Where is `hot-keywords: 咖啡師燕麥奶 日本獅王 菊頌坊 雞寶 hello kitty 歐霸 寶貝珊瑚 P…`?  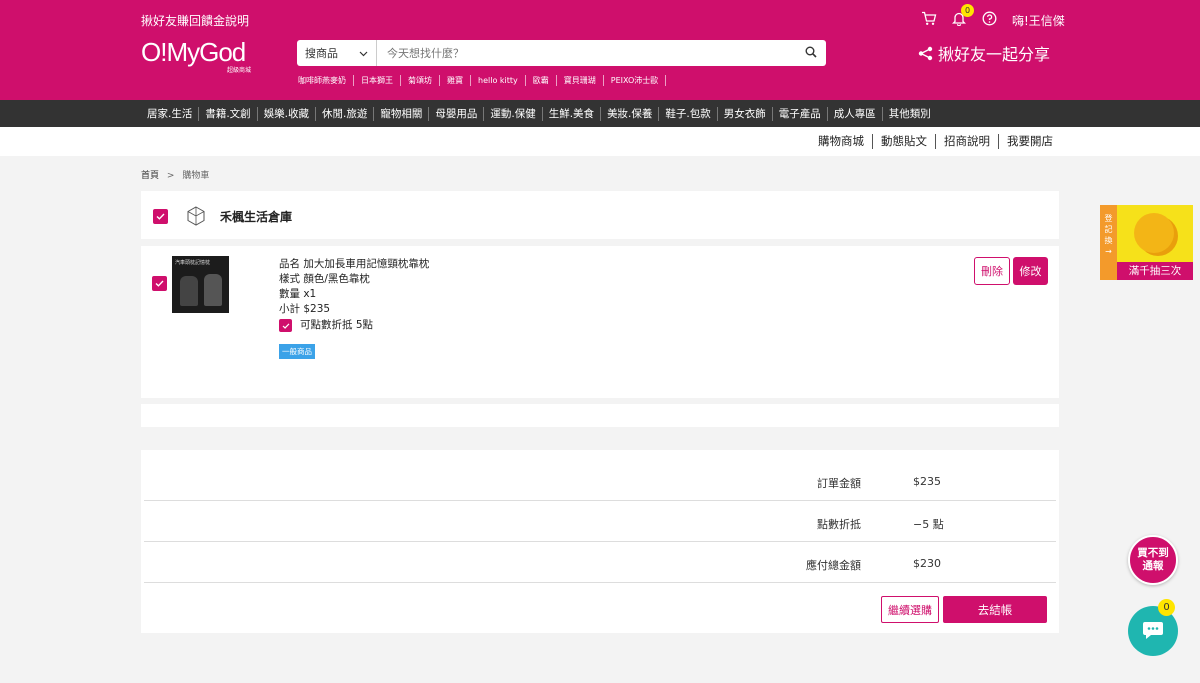 hot-keywords: 咖啡師燕麥奶 日本獅王 菊頌坊 雞寶 hello kitty 歐霸 寶貝珊瑚 P… is located at coordinates (482, 80).